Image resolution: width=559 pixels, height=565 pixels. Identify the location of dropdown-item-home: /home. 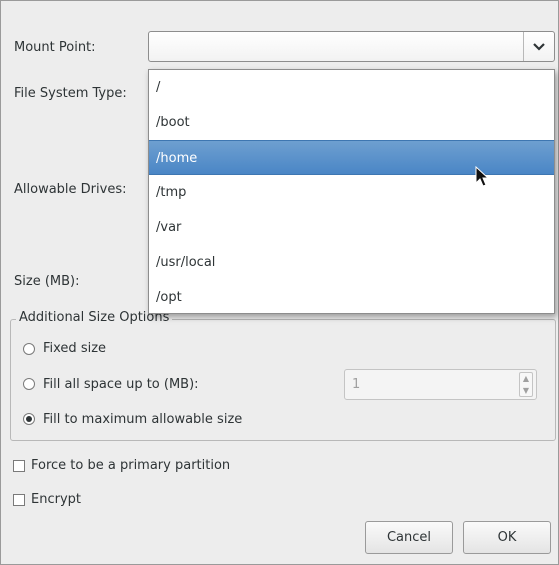
(351, 157).